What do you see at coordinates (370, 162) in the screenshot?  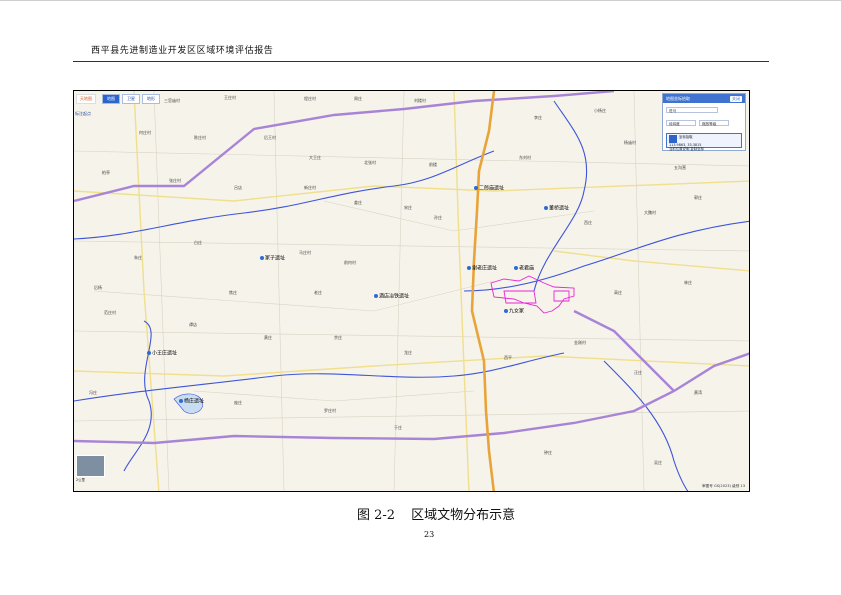 I see `place-label: 北张村` at bounding box center [370, 162].